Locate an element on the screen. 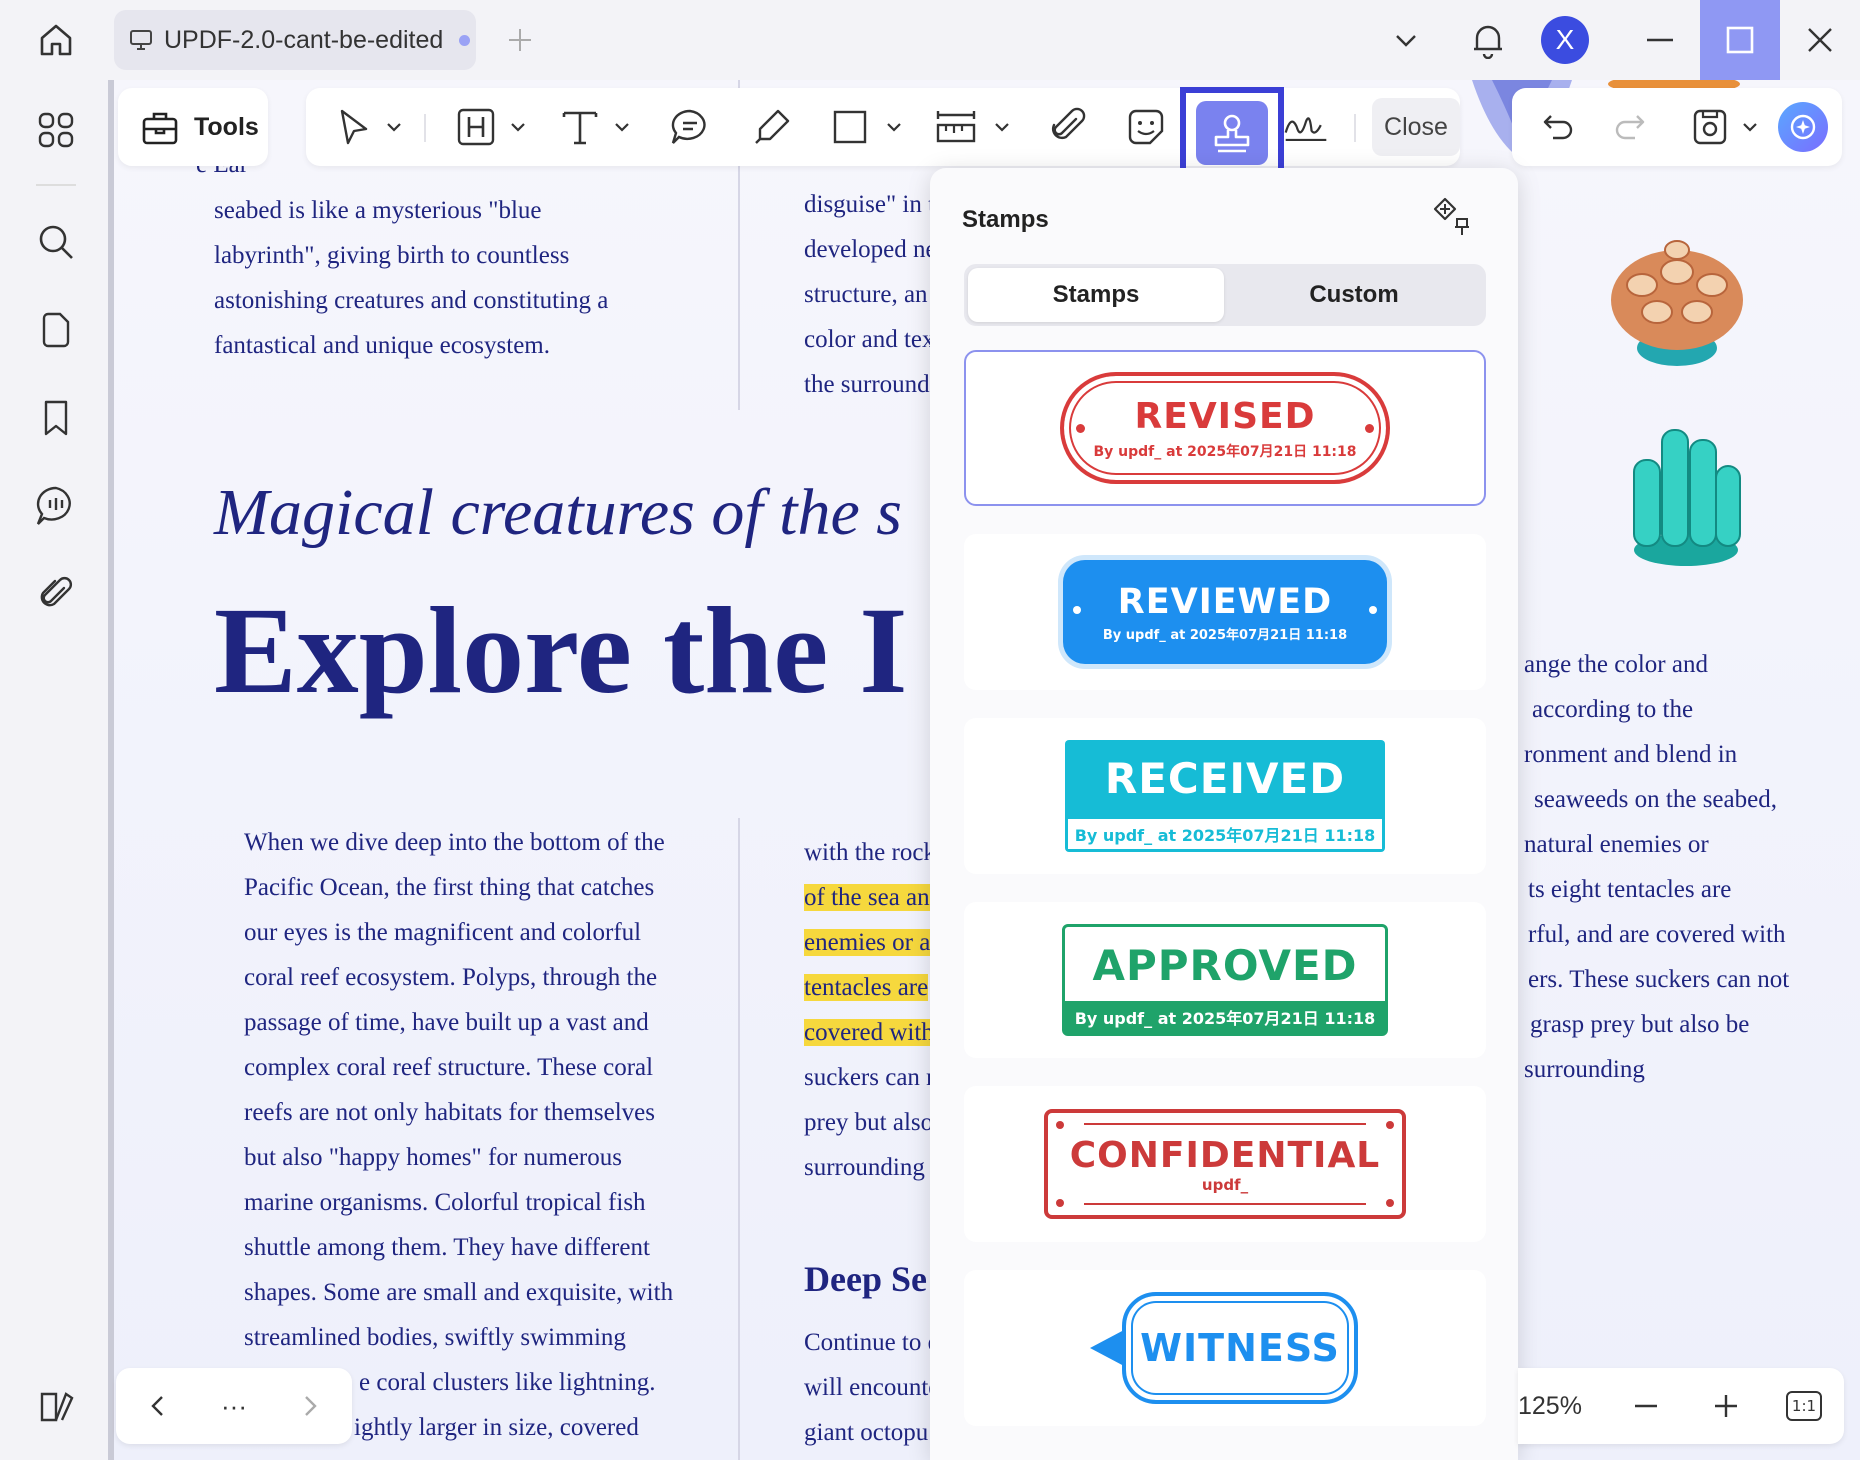  stamp-label: CONFIDENTIAL is located at coordinates (1225, 1155).